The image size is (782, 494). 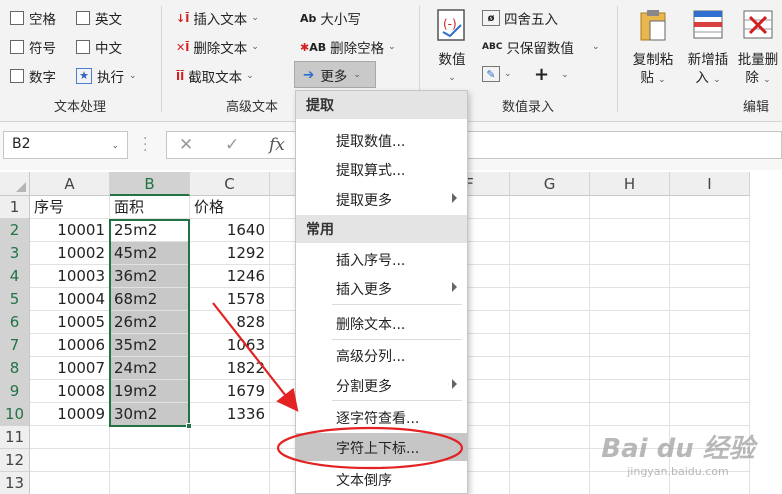 I want to click on menu-item-insert-more: 插入更多, so click(x=381, y=288).